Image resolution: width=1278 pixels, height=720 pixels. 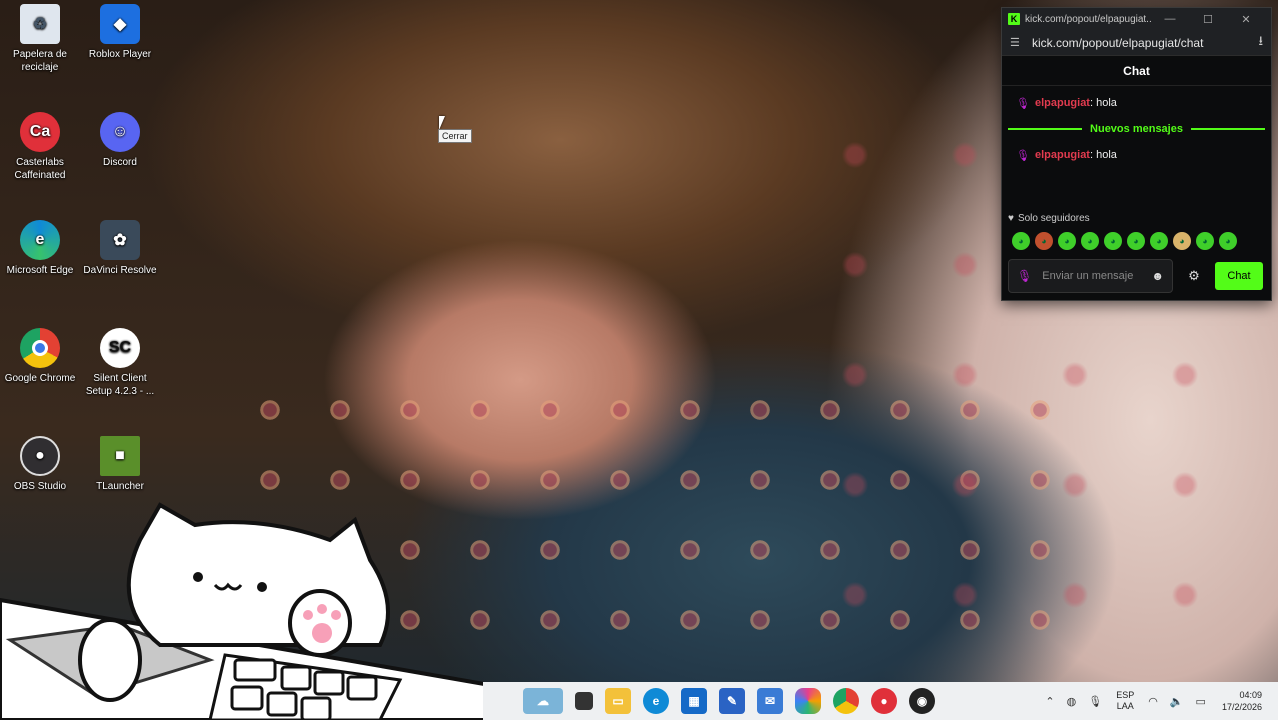 I want to click on mouse-cursor, so click(x=442, y=123).